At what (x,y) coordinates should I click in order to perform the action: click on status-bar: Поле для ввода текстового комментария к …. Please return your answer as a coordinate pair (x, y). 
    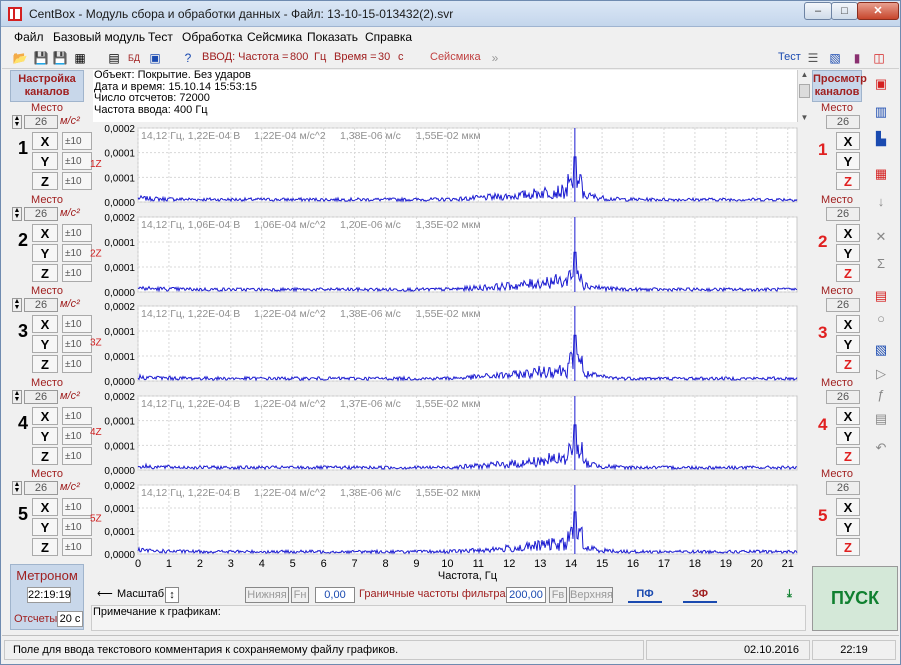
    Looking at the image, I should click on (450, 649).